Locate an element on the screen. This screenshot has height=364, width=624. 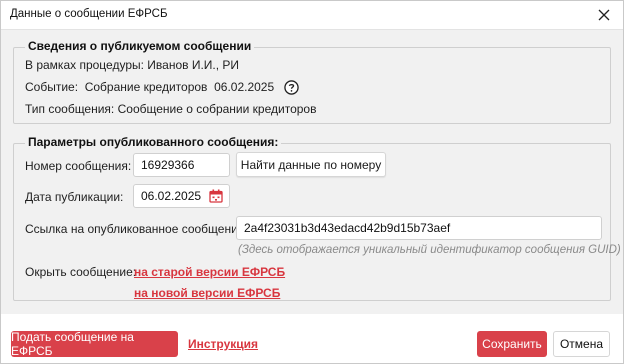
cancel-button: Отмена is located at coordinates (581, 344).